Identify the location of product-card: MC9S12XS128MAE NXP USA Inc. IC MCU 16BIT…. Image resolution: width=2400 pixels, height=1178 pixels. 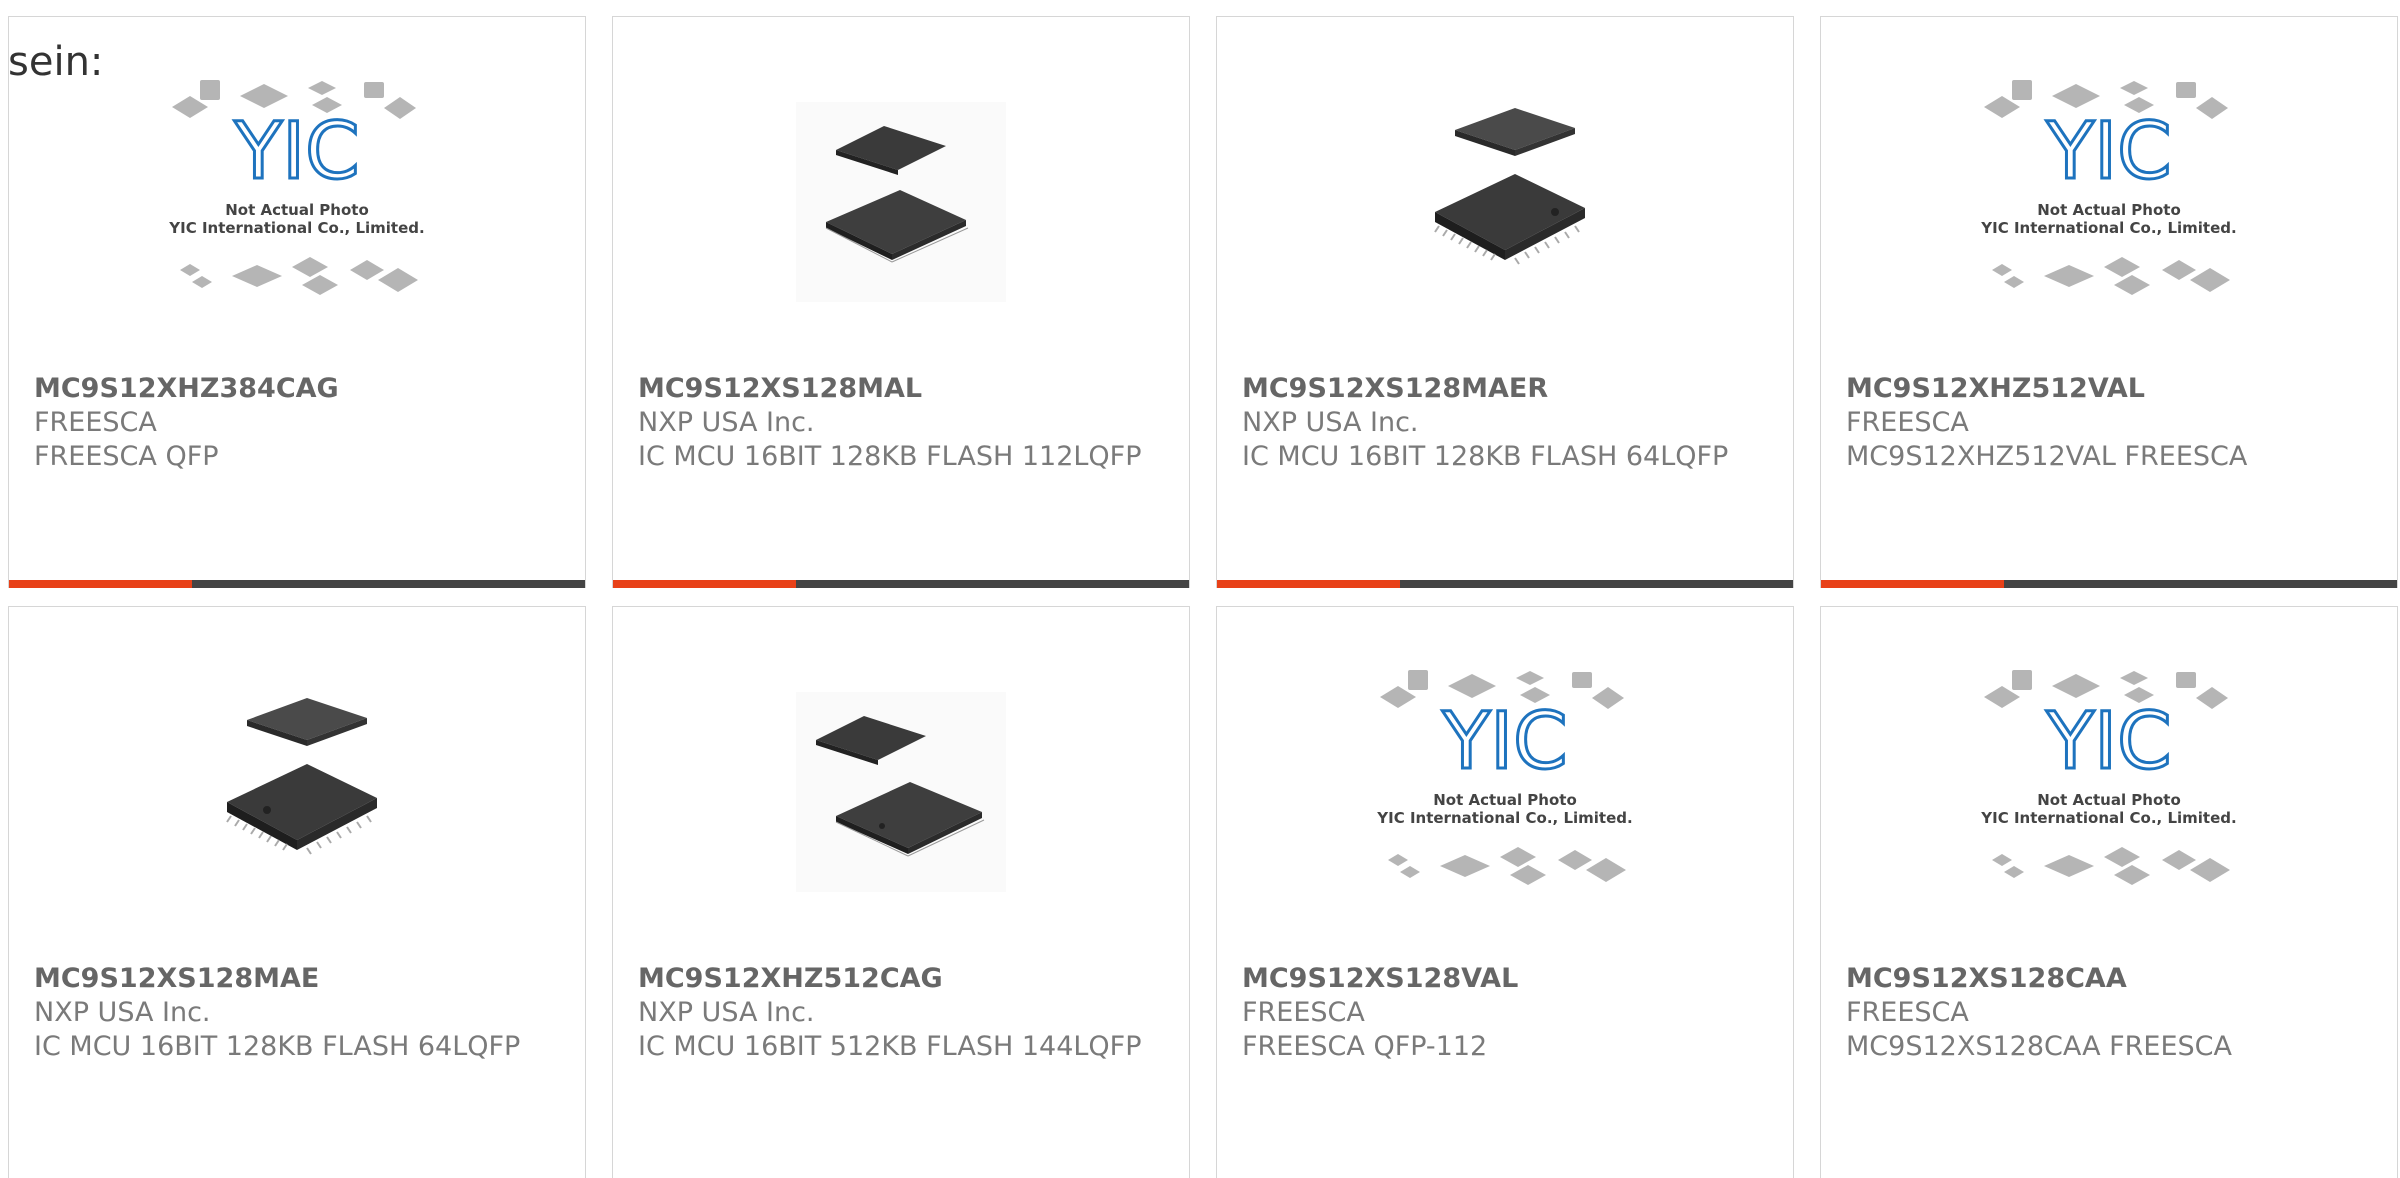
(297, 892).